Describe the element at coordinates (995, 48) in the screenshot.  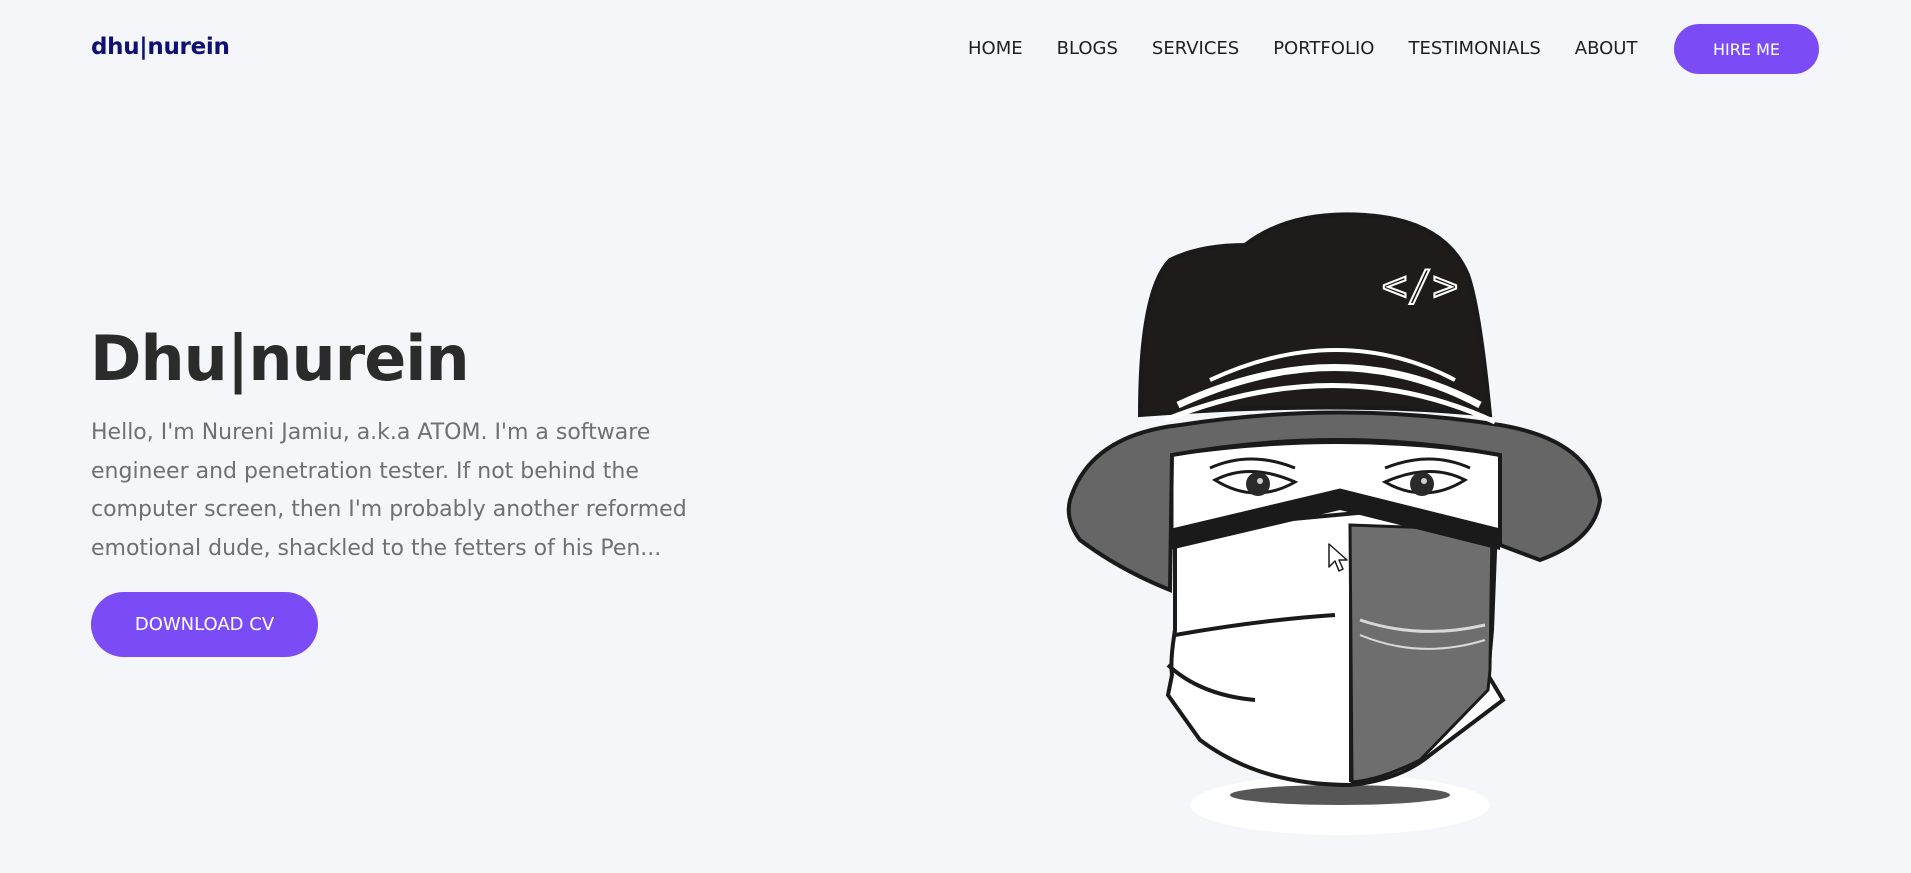
I see `nav-link-home: HOME` at that location.